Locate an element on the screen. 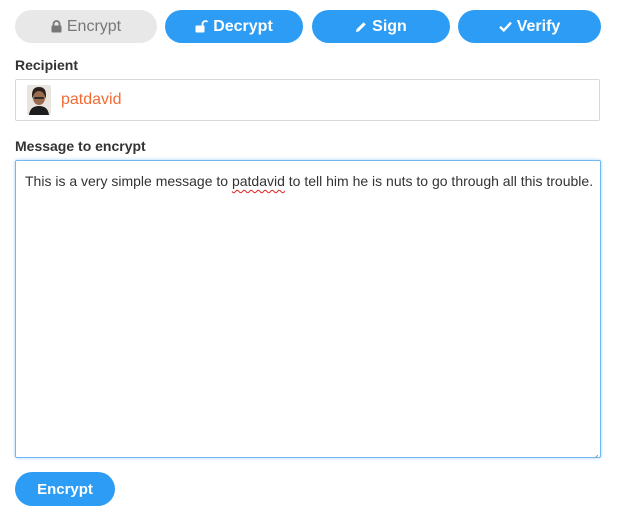 Image resolution: width=619 pixels, height=518 pixels. encrypt-button: Encrypt is located at coordinates (65, 489).